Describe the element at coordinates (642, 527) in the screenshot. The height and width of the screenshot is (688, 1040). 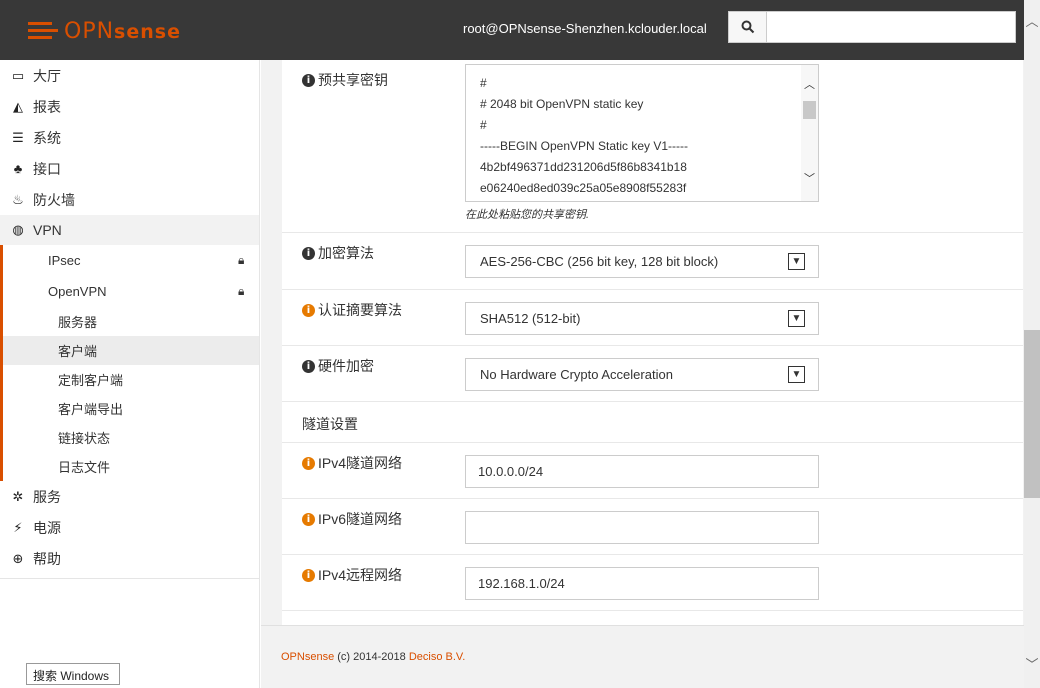
I see `ipv6-tunnel-input` at that location.